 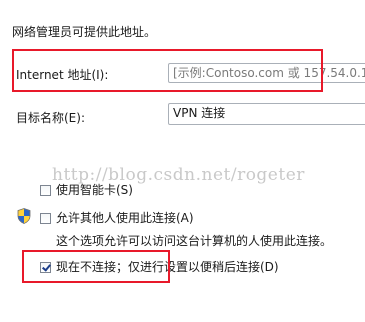 What do you see at coordinates (96, 266) in the screenshot?
I see `highlight-box-dont-connect` at bounding box center [96, 266].